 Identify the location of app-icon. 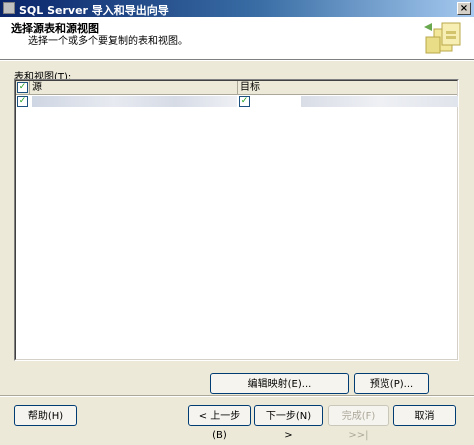
(9, 8).